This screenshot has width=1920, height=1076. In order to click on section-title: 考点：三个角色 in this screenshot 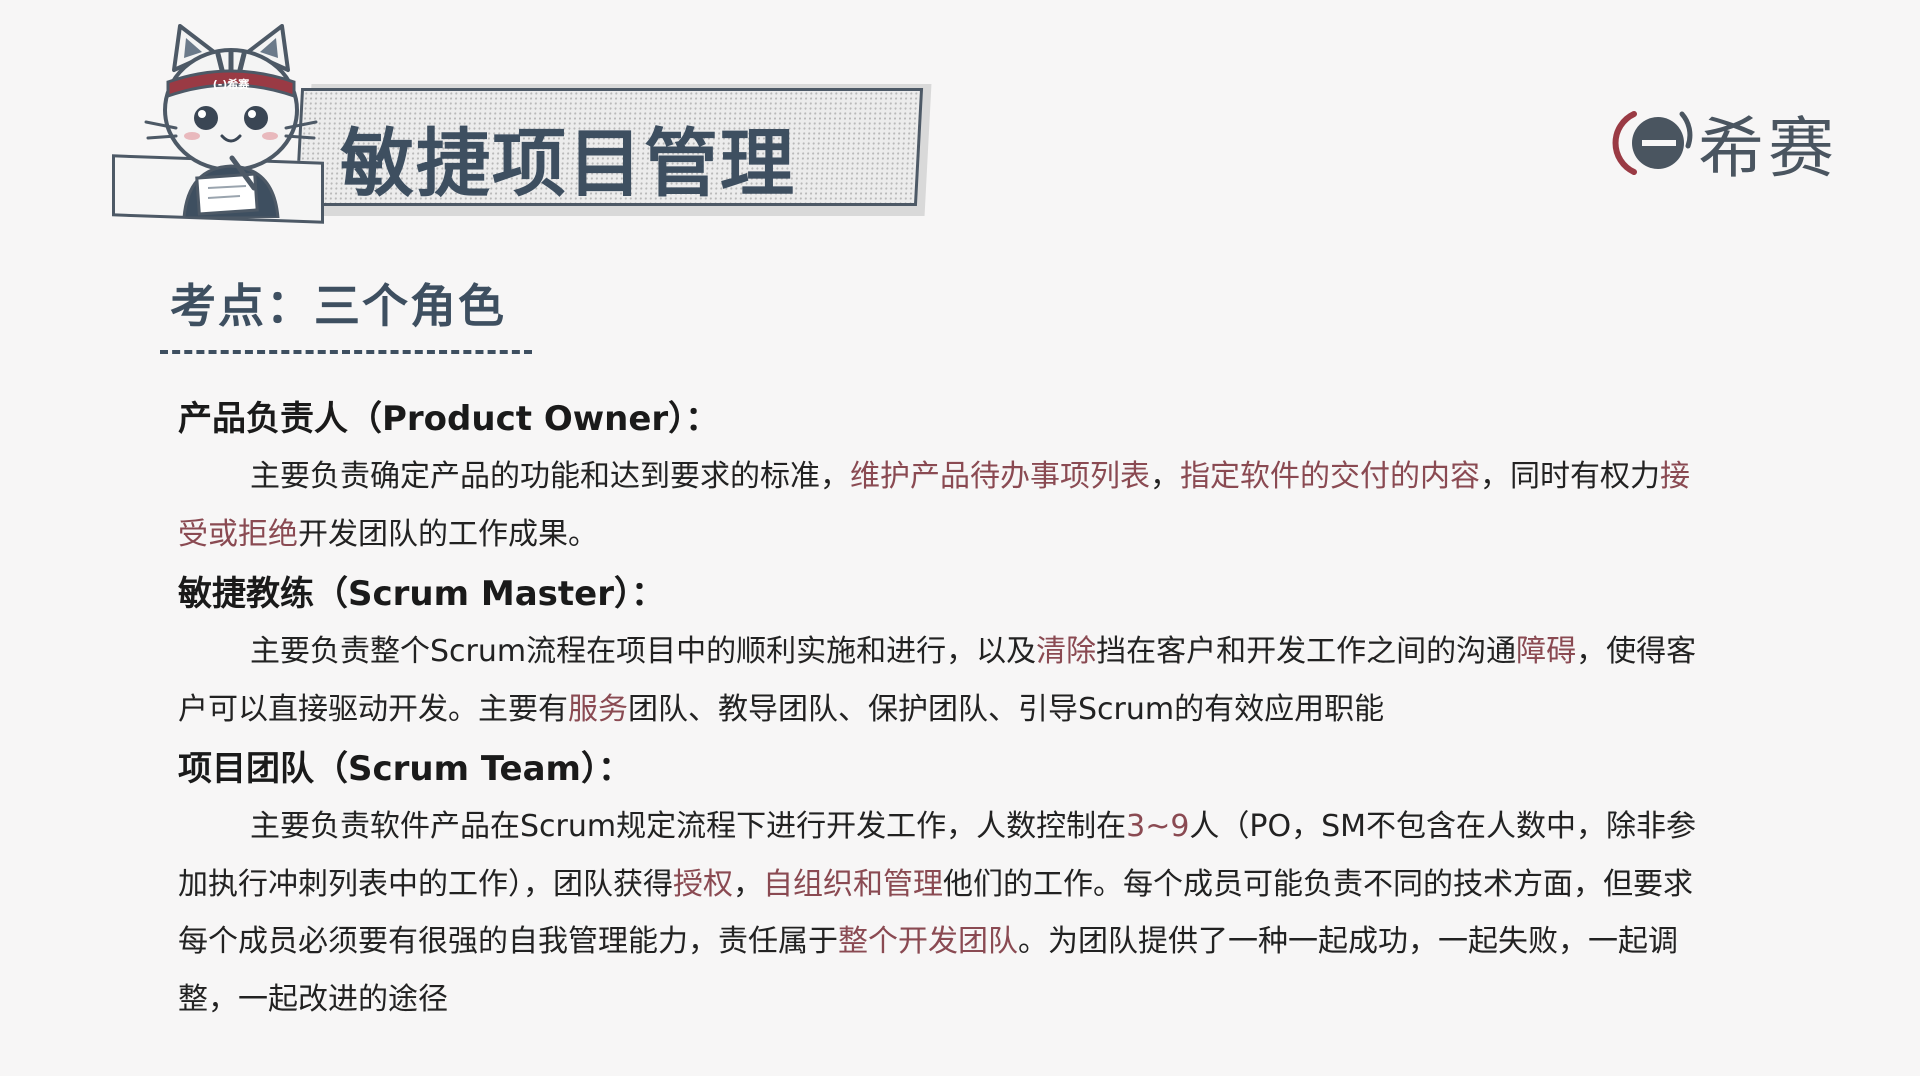, I will do `click(338, 306)`.